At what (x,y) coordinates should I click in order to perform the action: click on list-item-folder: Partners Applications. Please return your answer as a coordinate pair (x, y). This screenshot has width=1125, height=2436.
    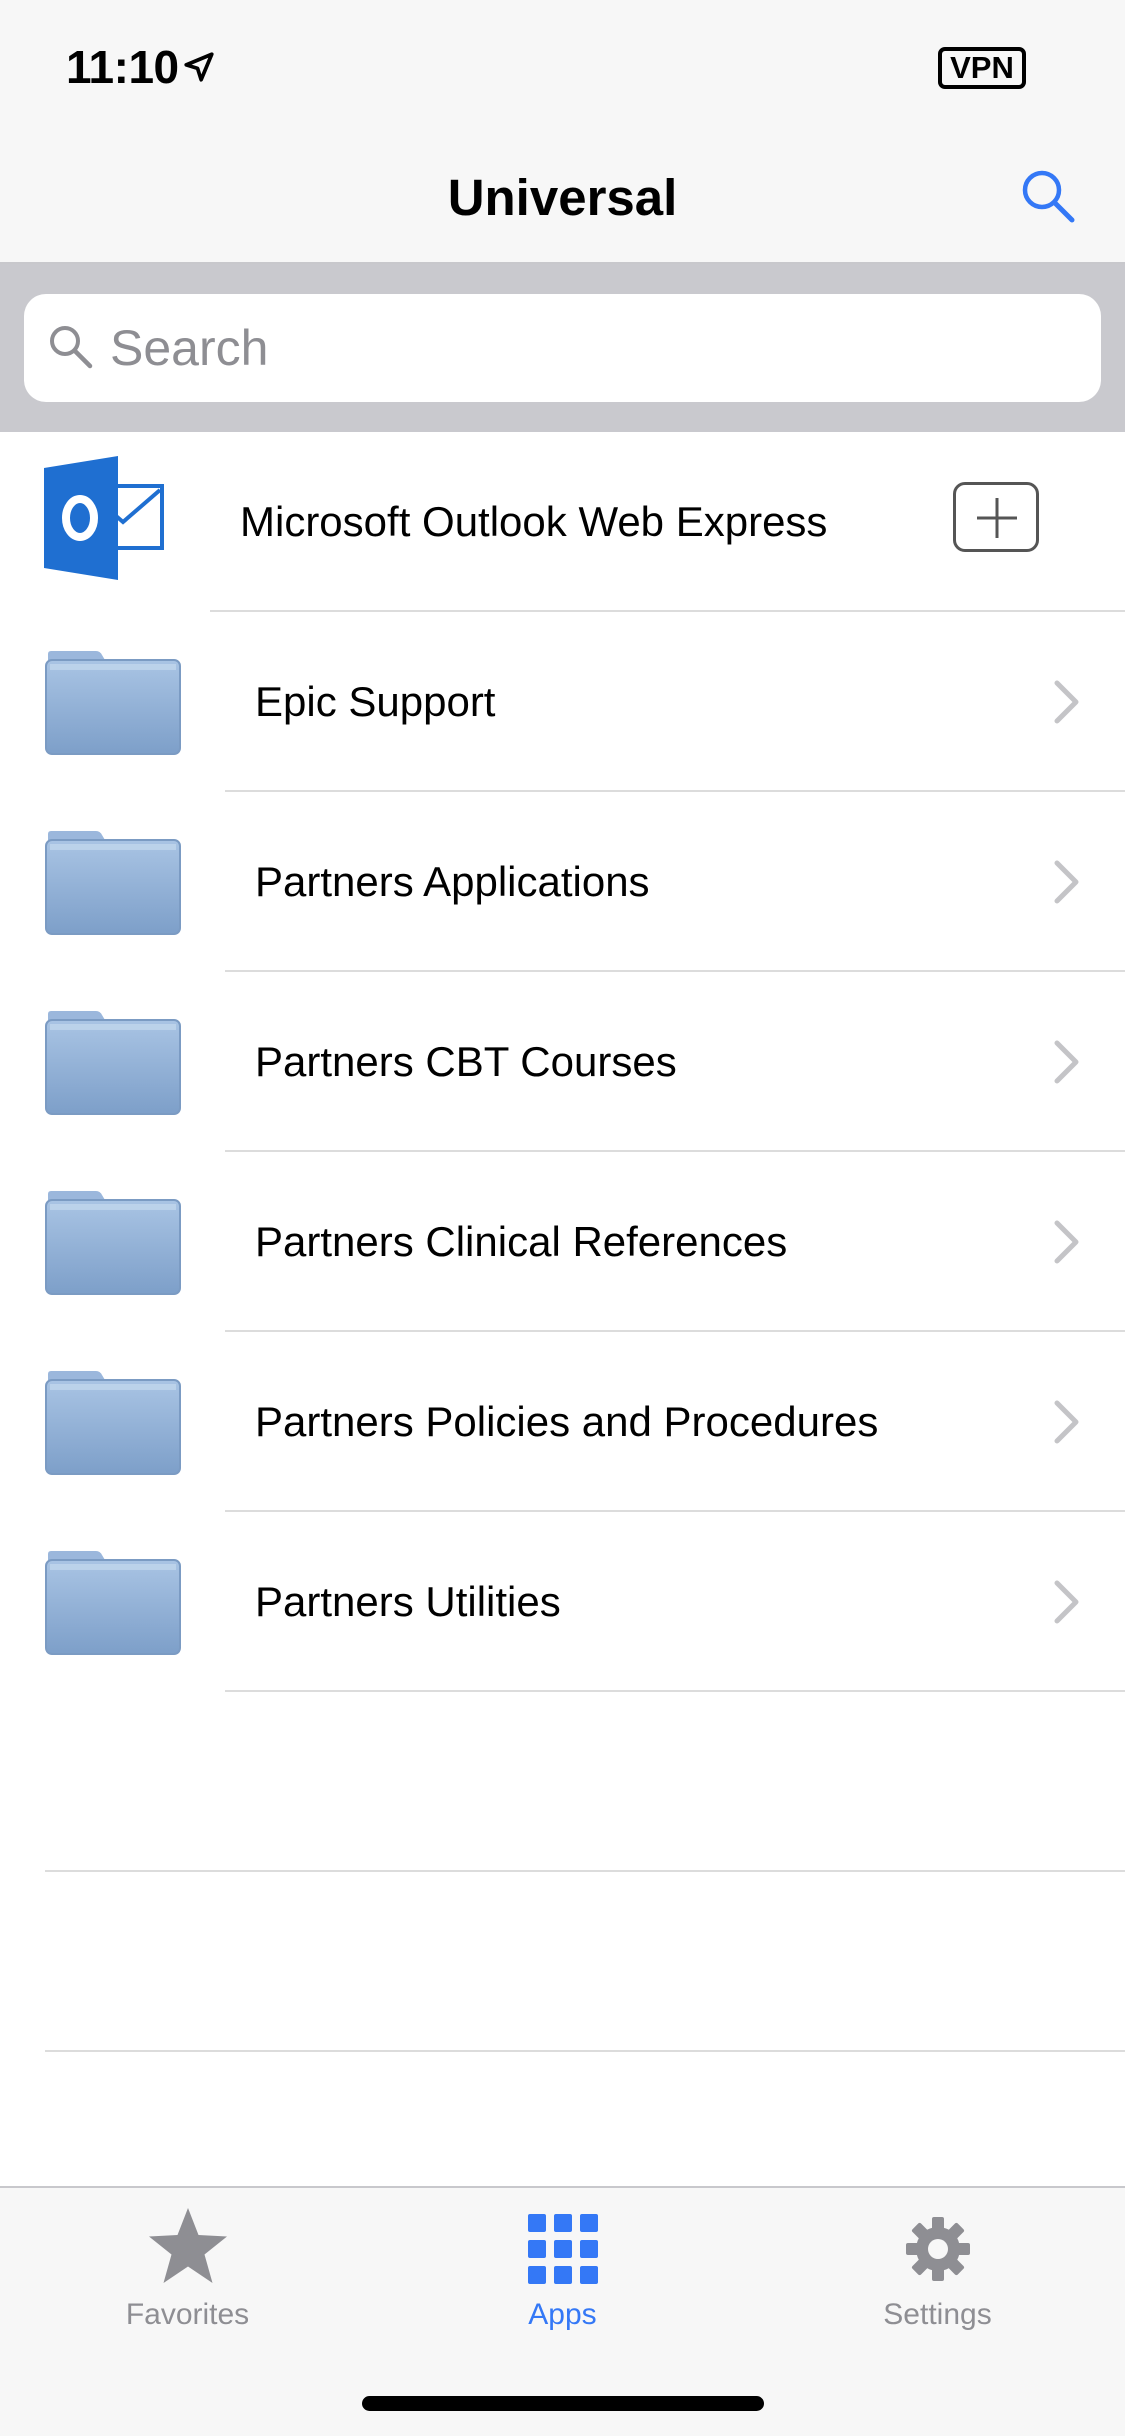
    Looking at the image, I should click on (562, 882).